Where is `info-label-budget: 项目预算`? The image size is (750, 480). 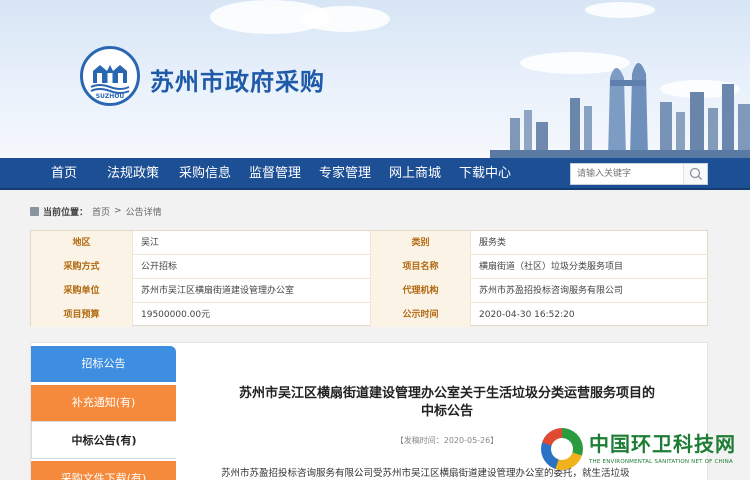
info-label-budget: 项目预算 is located at coordinates (82, 315).